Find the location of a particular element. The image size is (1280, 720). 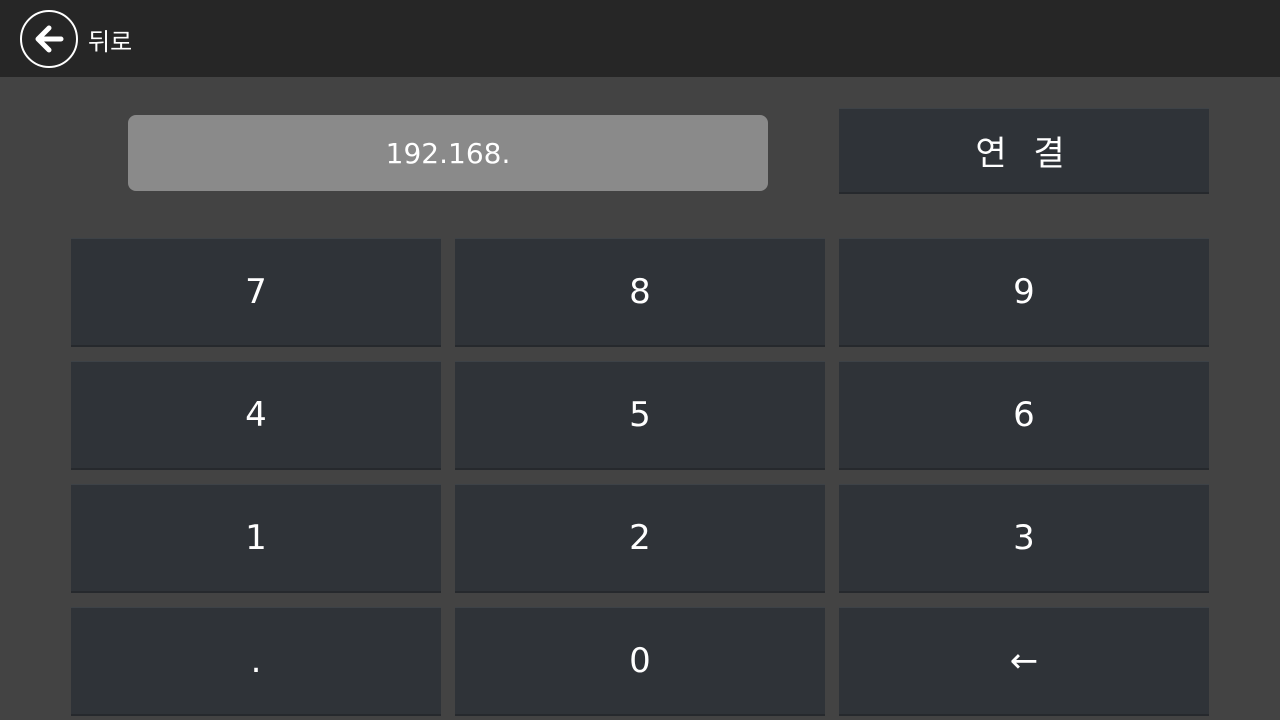

key-8: 8 is located at coordinates (640, 292).